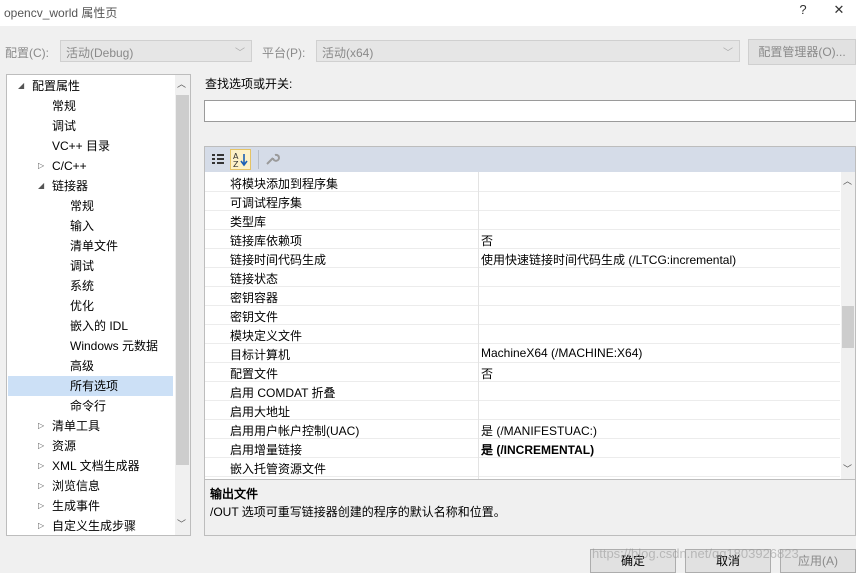 This screenshot has width=856, height=573. I want to click on property-row: 将模块添加到程序集, so click(522, 182).